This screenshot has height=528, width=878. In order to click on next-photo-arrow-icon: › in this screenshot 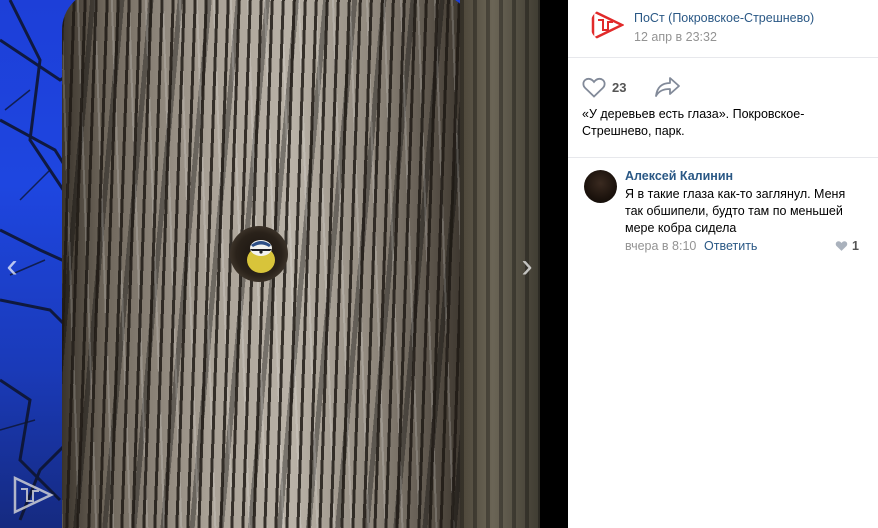, I will do `click(527, 266)`.